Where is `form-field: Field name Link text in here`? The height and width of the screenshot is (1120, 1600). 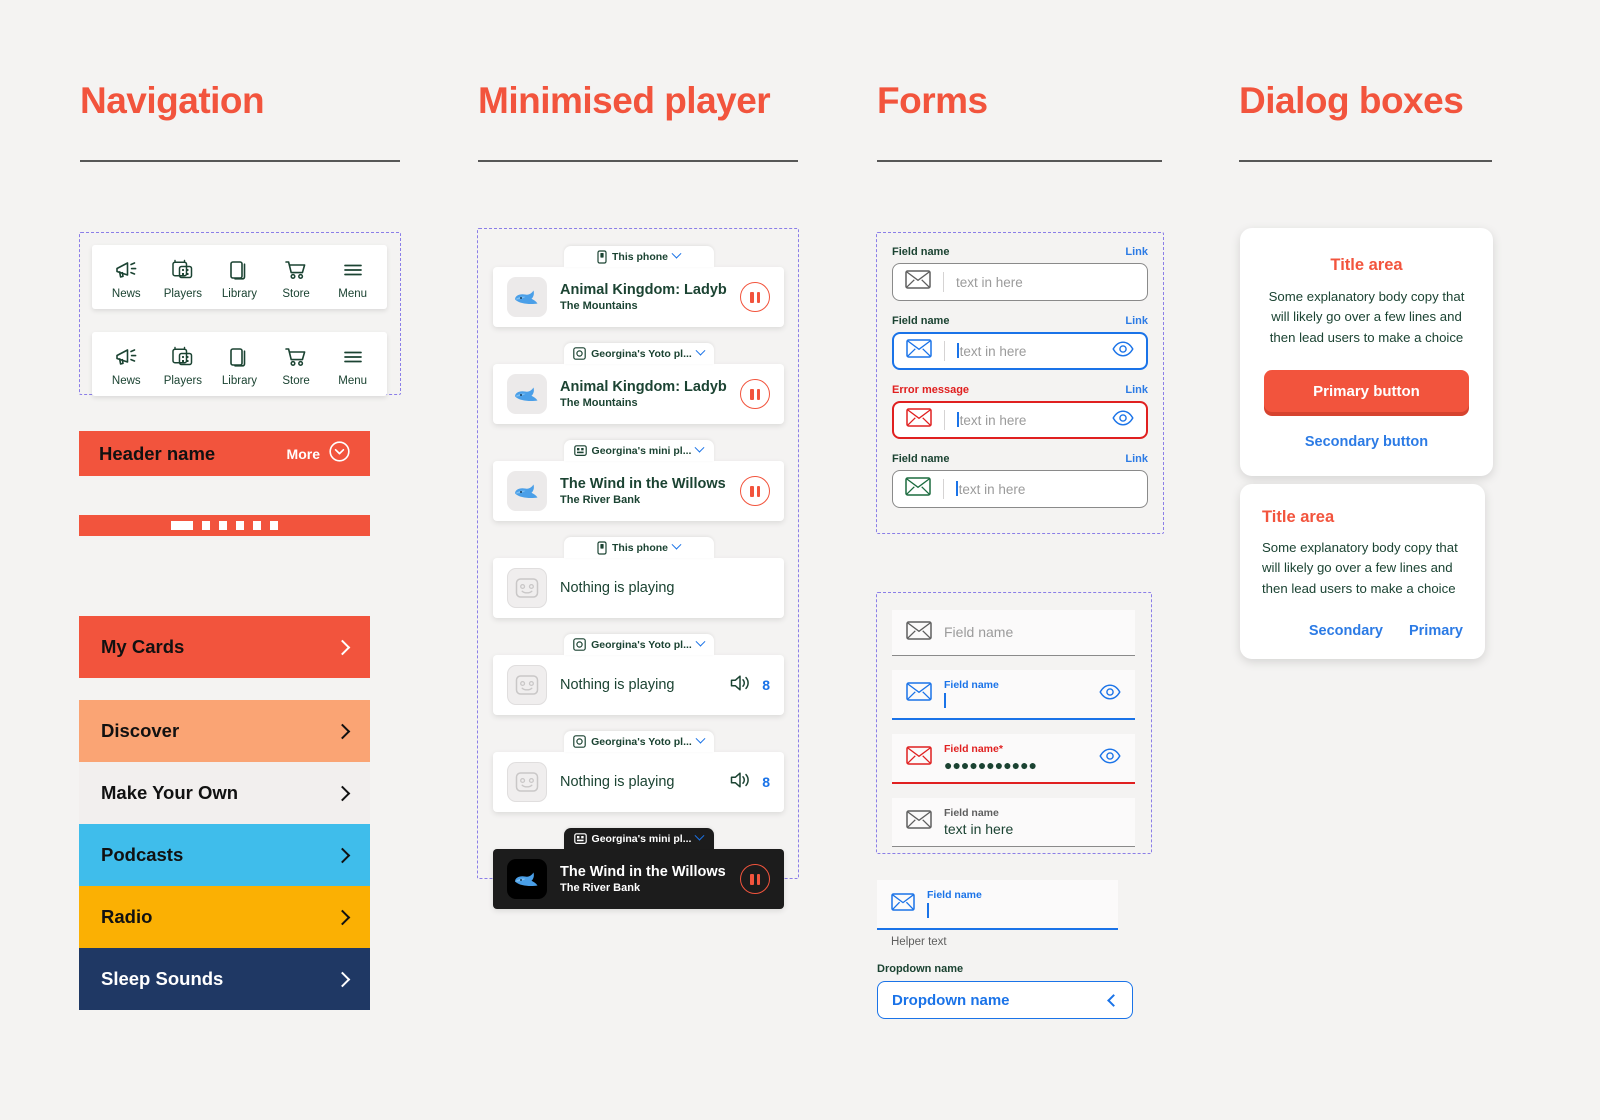 form-field: Field name Link text in here is located at coordinates (1020, 342).